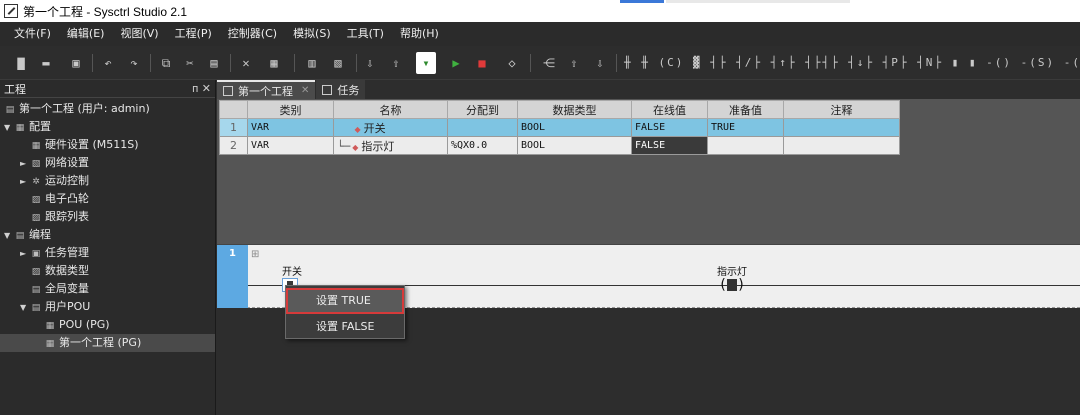  I want to click on step-icon: ◇, so click(512, 63).